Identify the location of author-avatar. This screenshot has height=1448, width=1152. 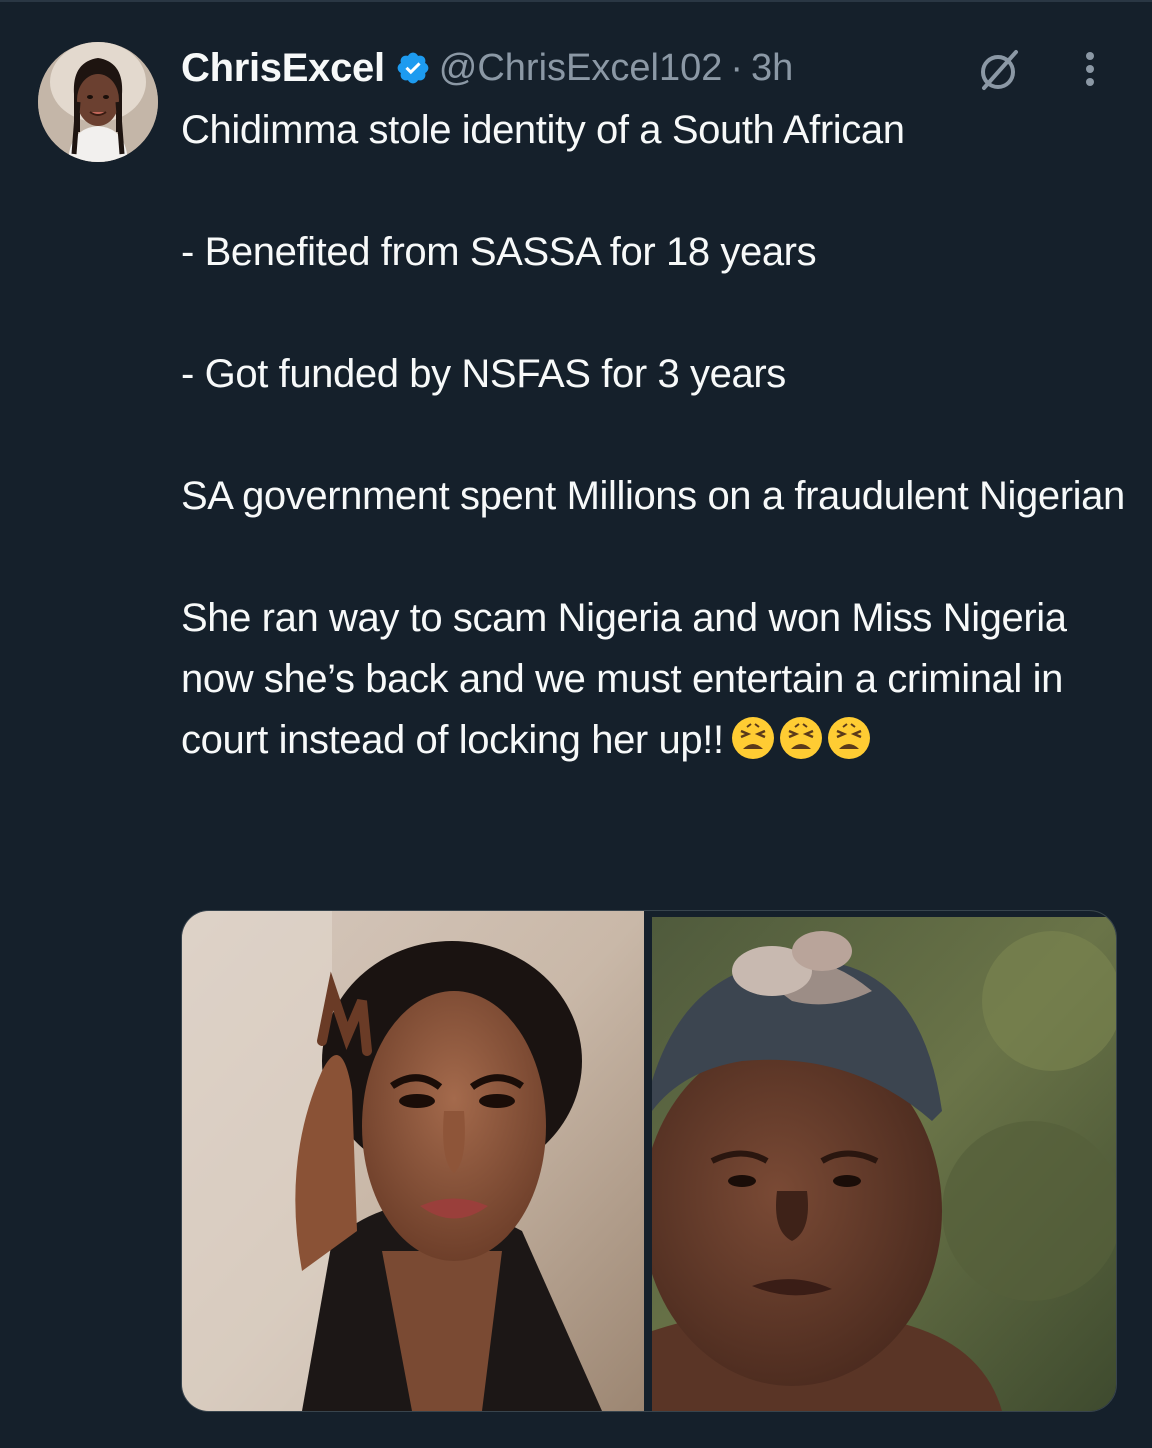
(98, 102).